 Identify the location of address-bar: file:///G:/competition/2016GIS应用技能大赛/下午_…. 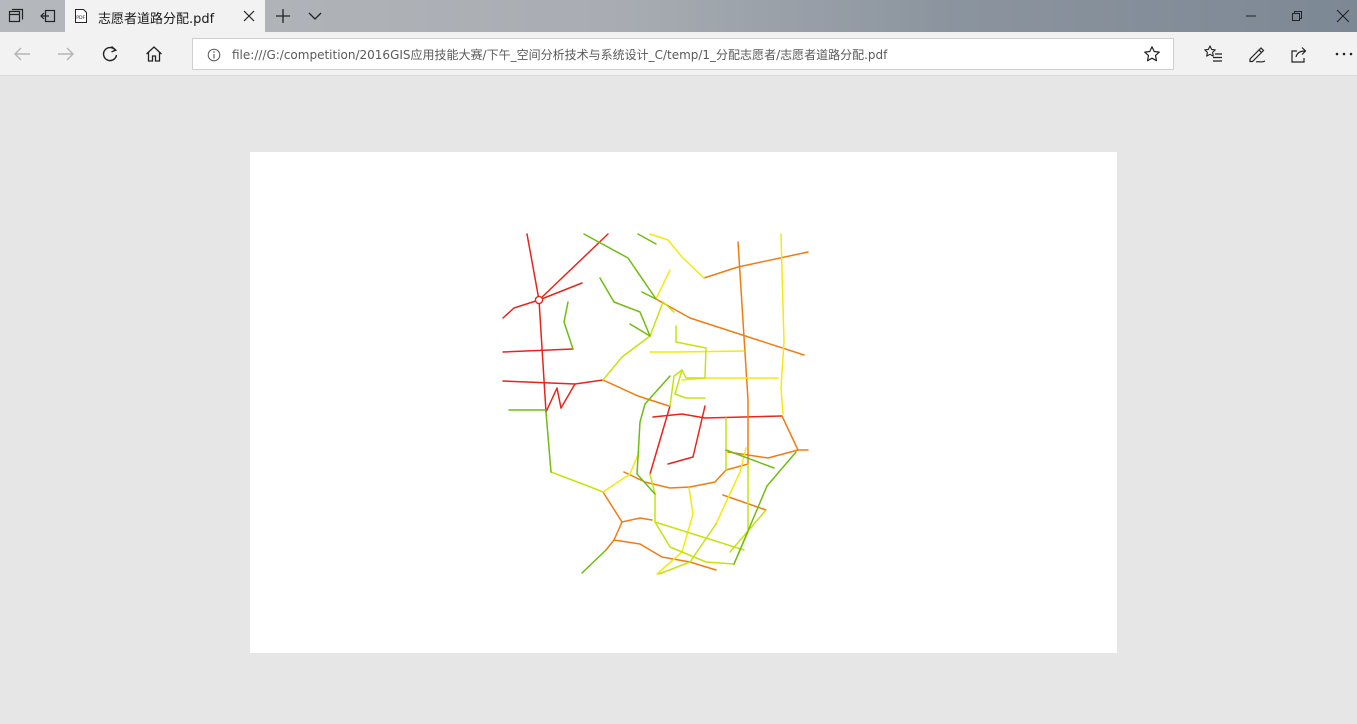
(683, 54).